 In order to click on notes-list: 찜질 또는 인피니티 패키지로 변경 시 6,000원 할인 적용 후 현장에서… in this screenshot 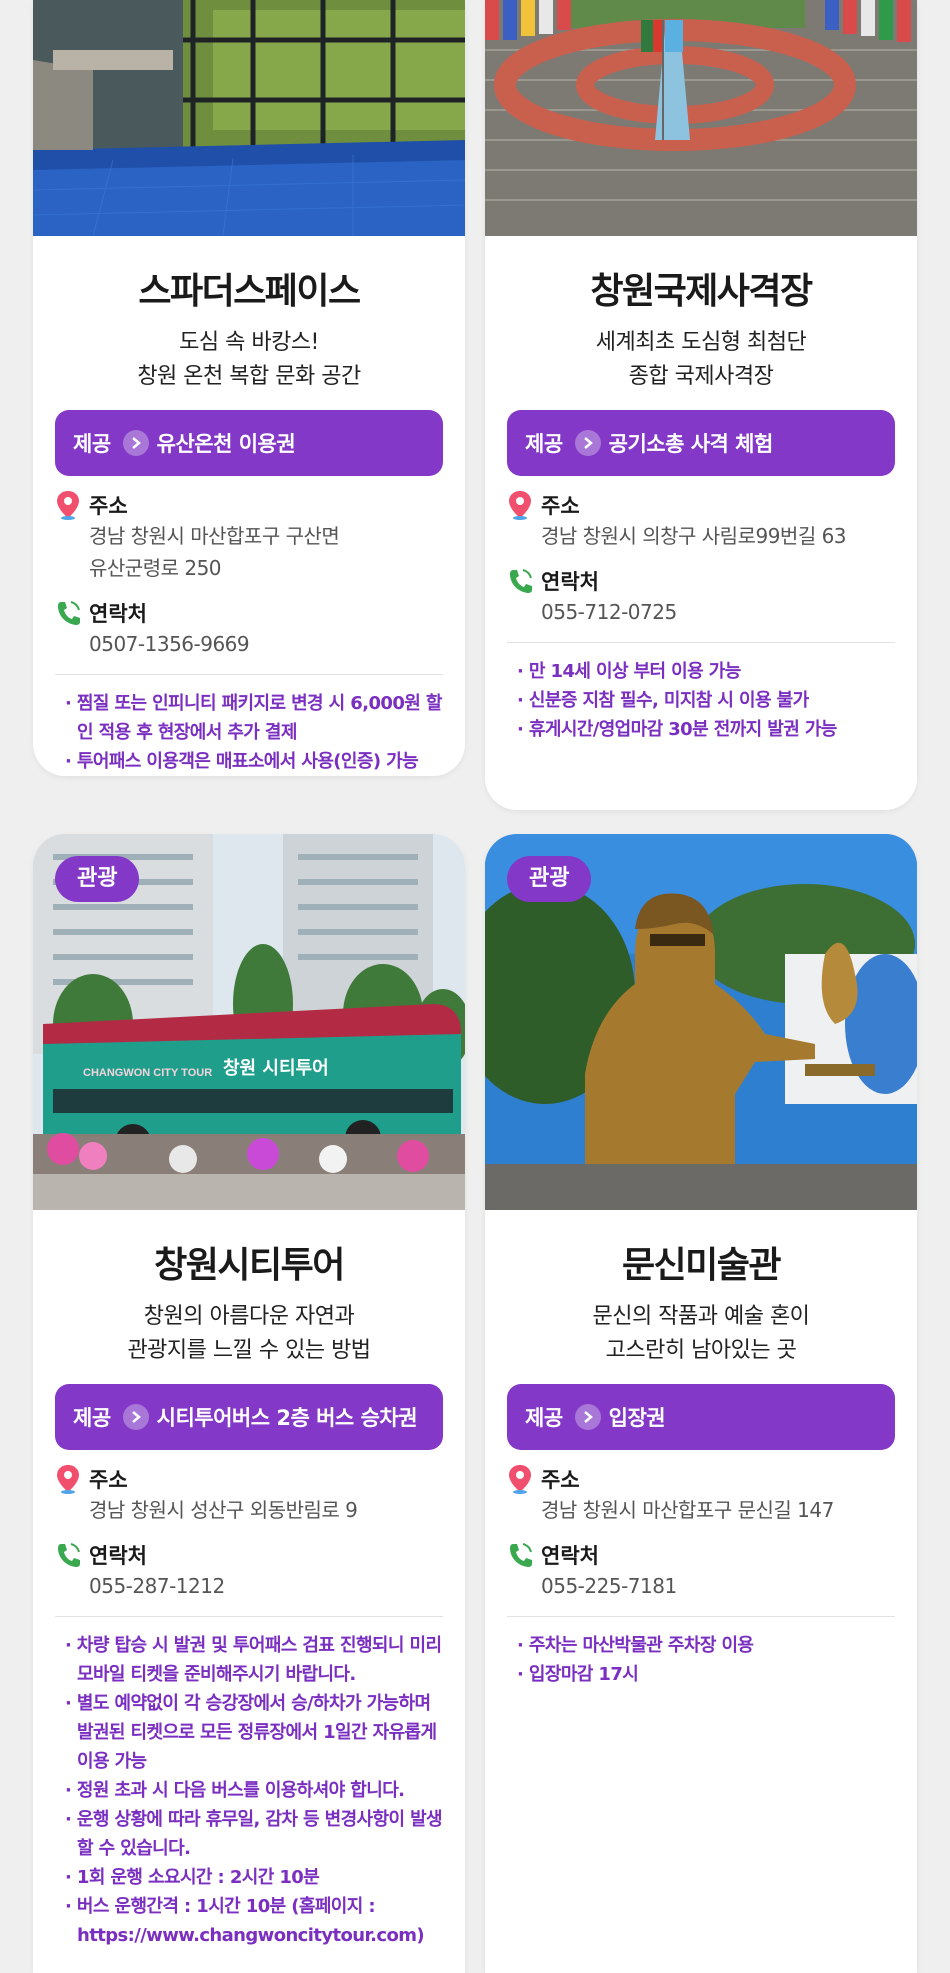, I will do `click(249, 732)`.